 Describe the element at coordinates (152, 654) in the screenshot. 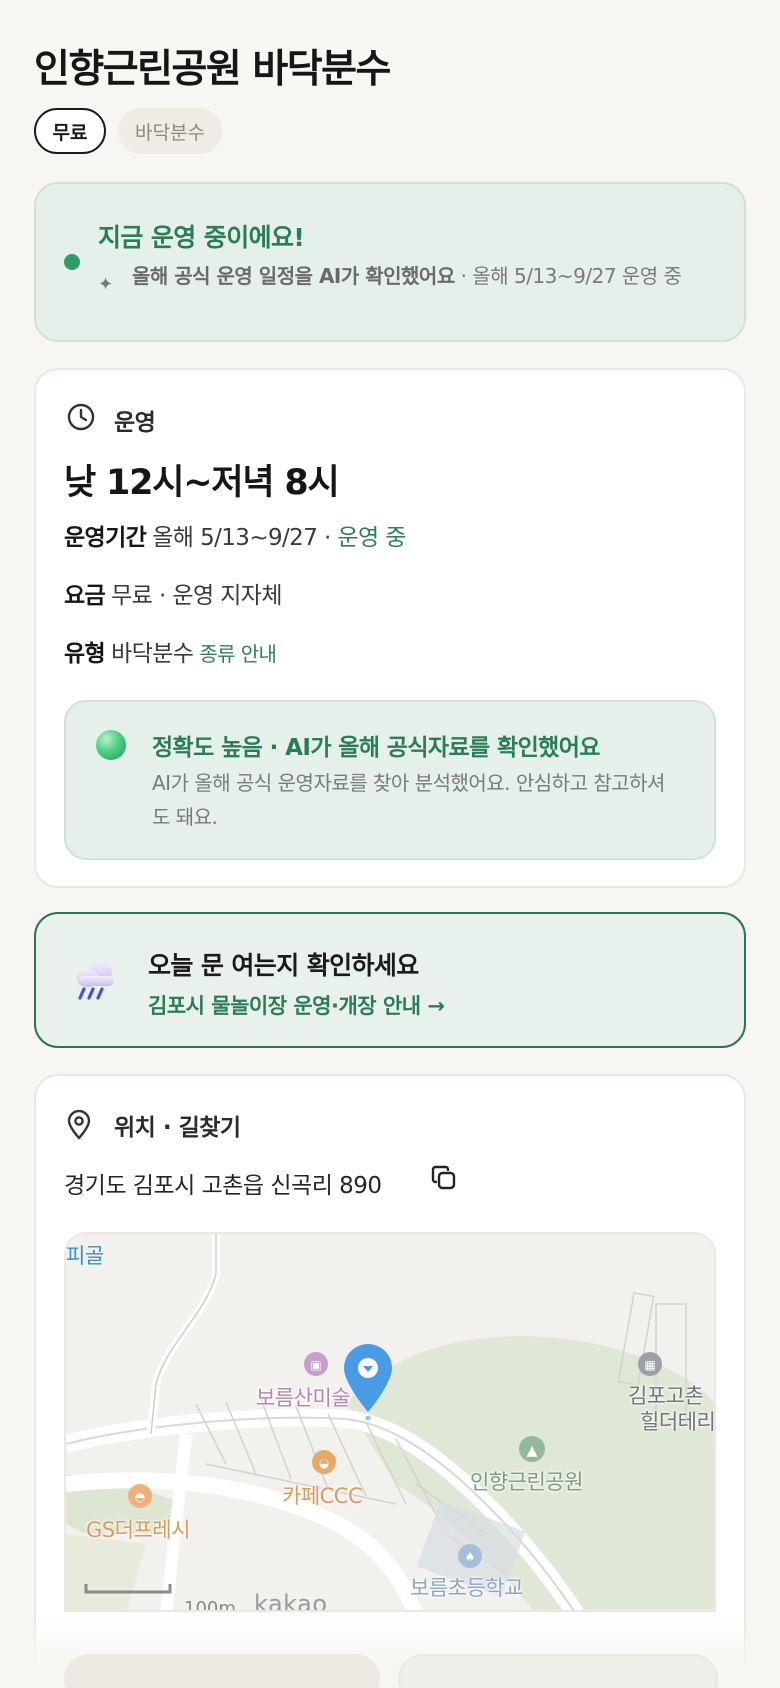

I see `type-value: 바닥분수` at that location.